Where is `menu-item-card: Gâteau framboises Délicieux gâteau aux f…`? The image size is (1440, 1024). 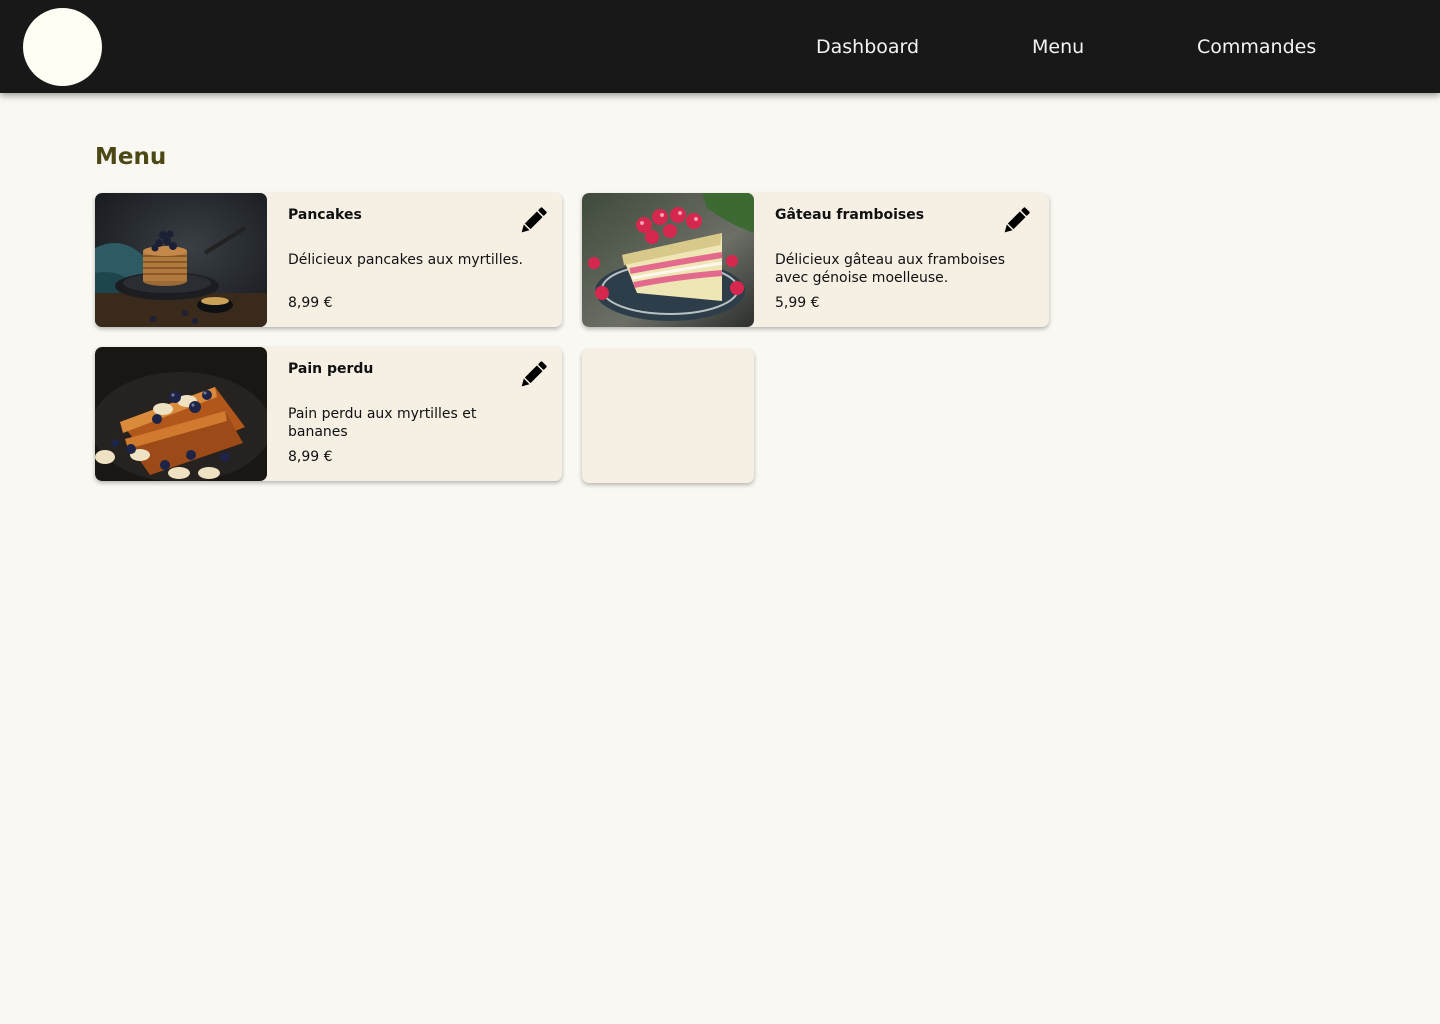
menu-item-card: Gâteau framboises Délicieux gâteau aux f… is located at coordinates (815, 260).